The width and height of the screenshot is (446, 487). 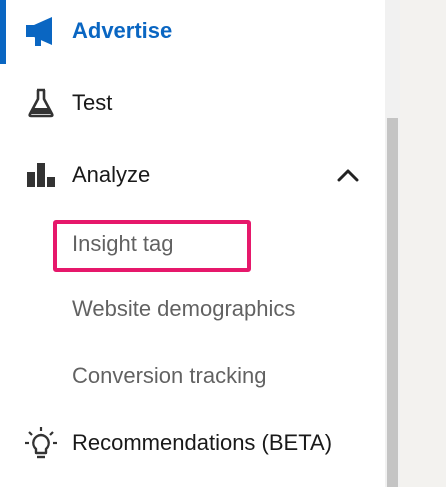 What do you see at coordinates (122, 30) in the screenshot?
I see `nav-label-advertise: Advertise` at bounding box center [122, 30].